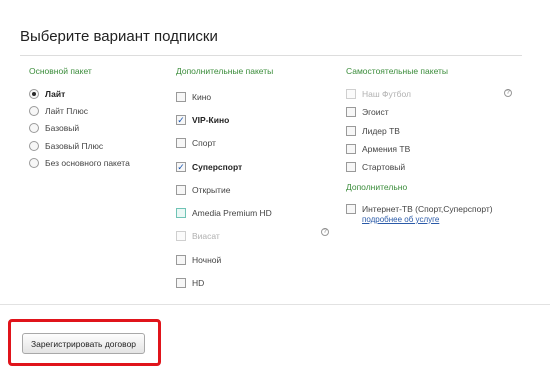  Describe the element at coordinates (225, 71) in the screenshot. I see `extra-packages-header: Дополнительные пакеты` at that location.